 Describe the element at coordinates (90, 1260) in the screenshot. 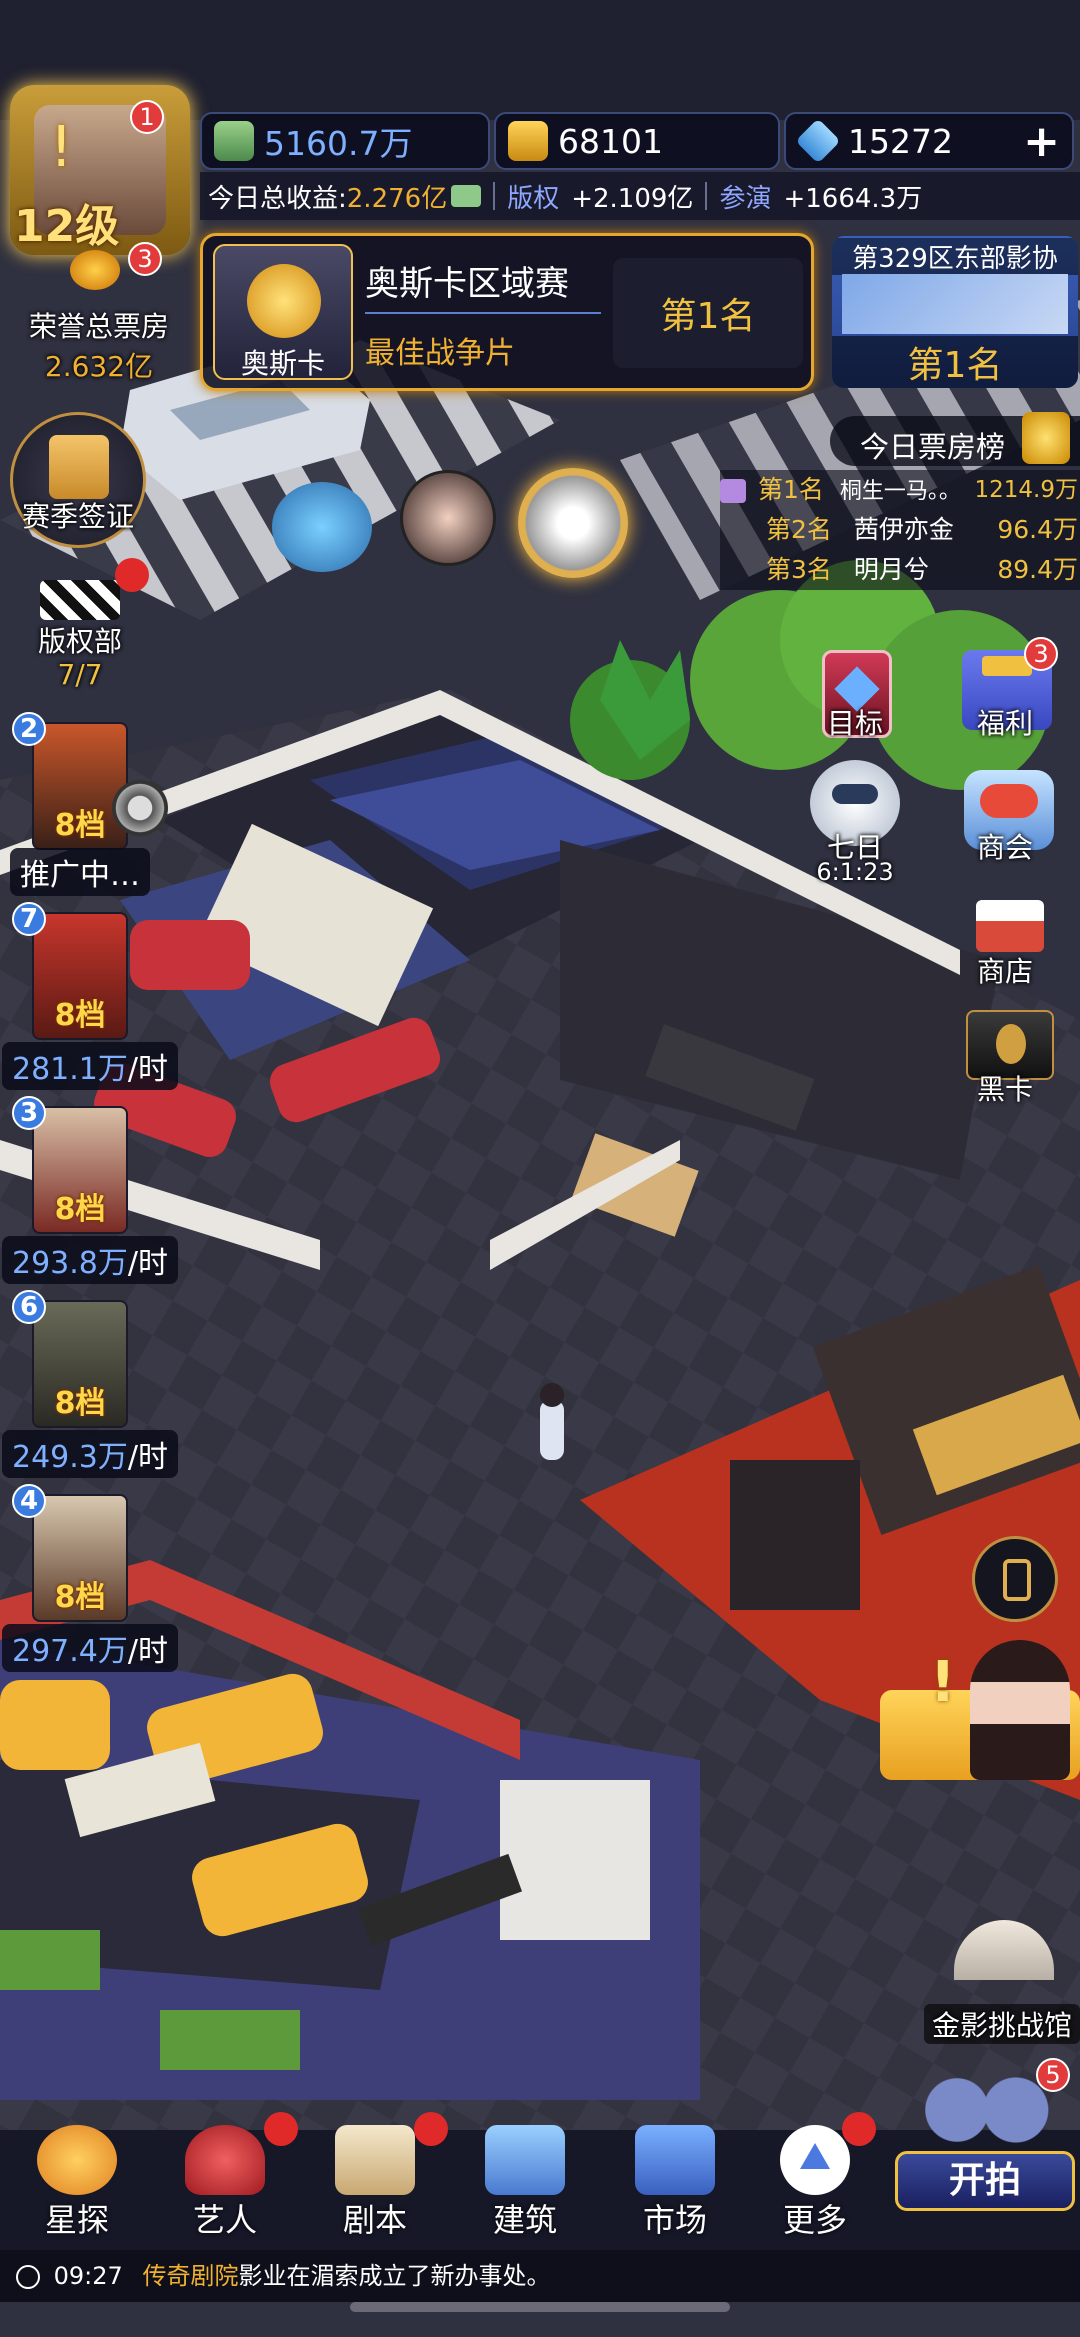

I see `film-rate-3: 293.8万/时` at that location.